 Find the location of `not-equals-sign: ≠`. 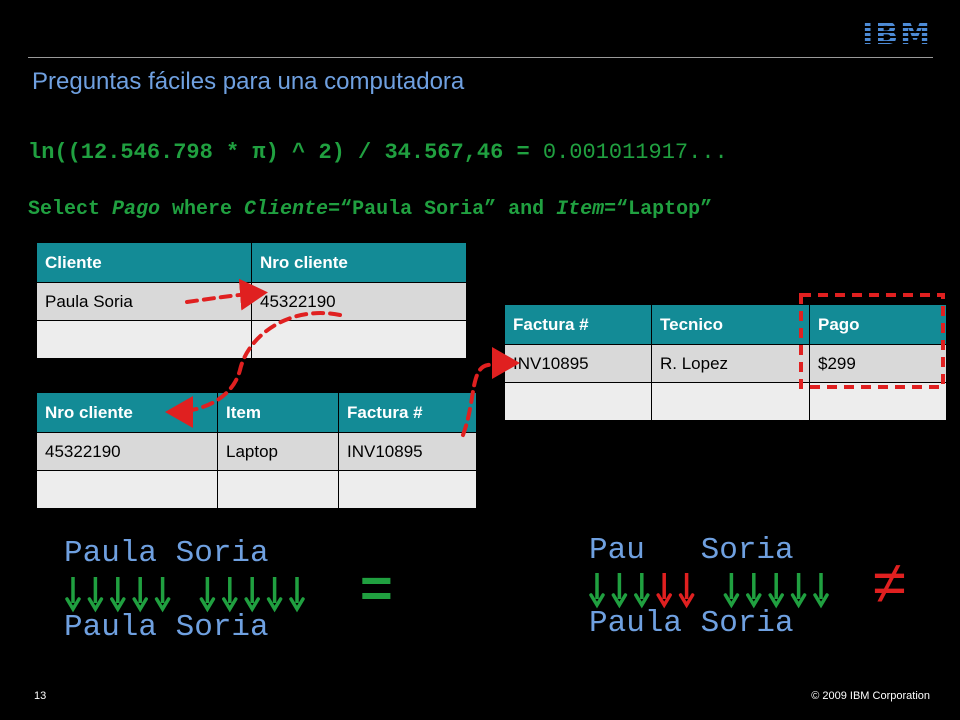

not-equals-sign: ≠ is located at coordinates (889, 582).